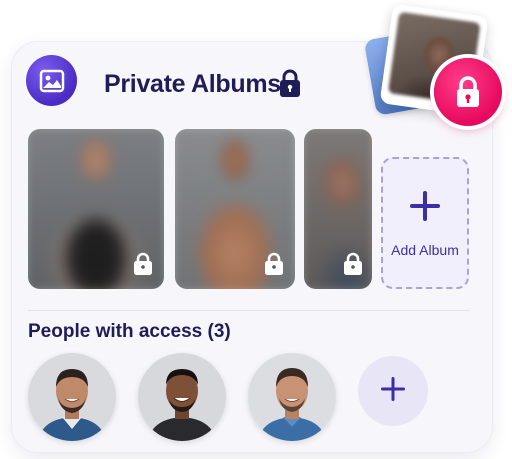  I want to click on people-access-title: People with access (3), so click(129, 331).